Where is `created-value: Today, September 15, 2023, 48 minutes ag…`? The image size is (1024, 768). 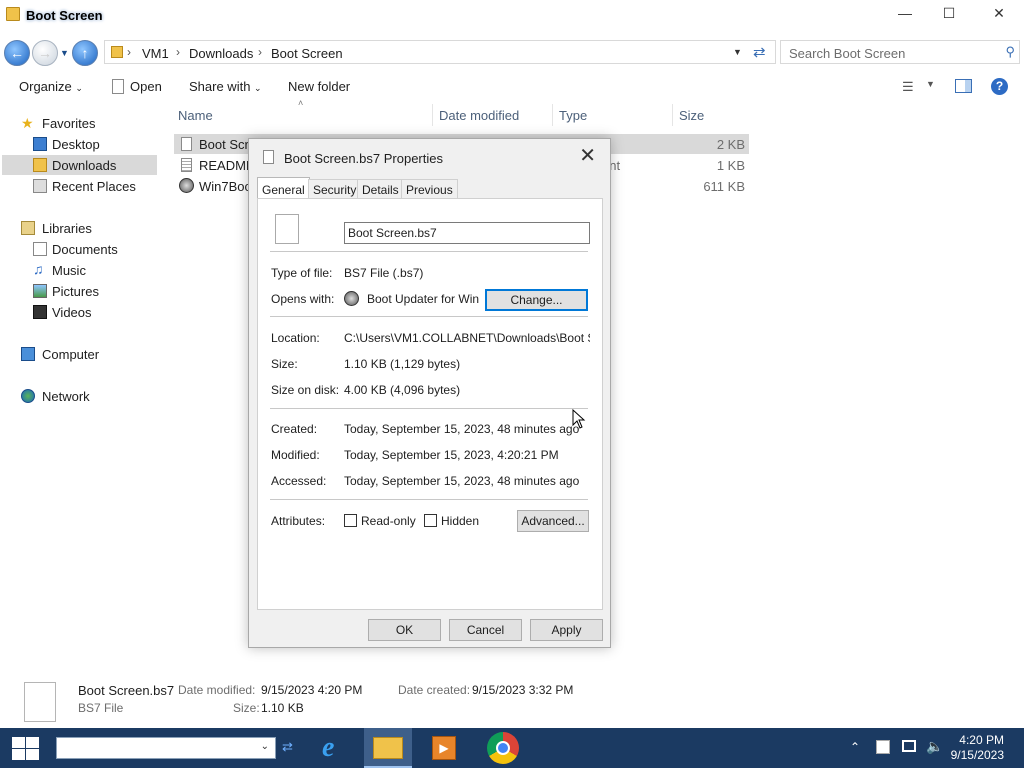 created-value: Today, September 15, 2023, 48 minutes ag… is located at coordinates (462, 429).